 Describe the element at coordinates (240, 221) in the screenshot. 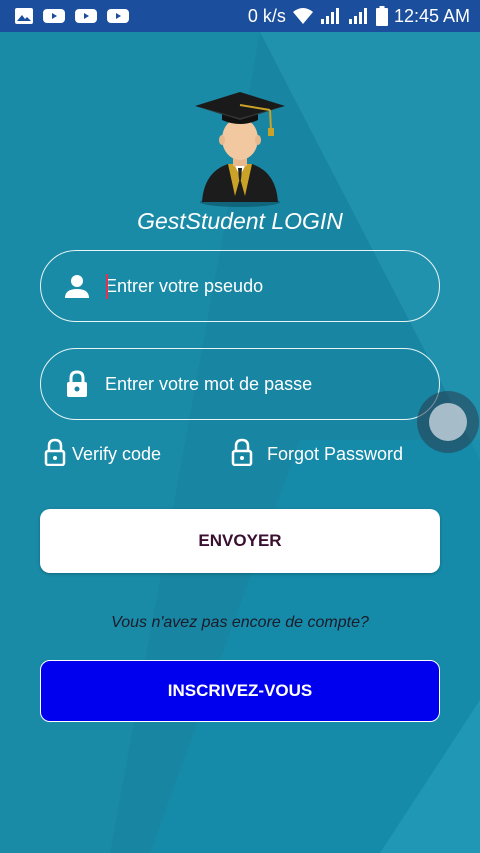

I see `app-title: GestStudent LOGIN` at that location.